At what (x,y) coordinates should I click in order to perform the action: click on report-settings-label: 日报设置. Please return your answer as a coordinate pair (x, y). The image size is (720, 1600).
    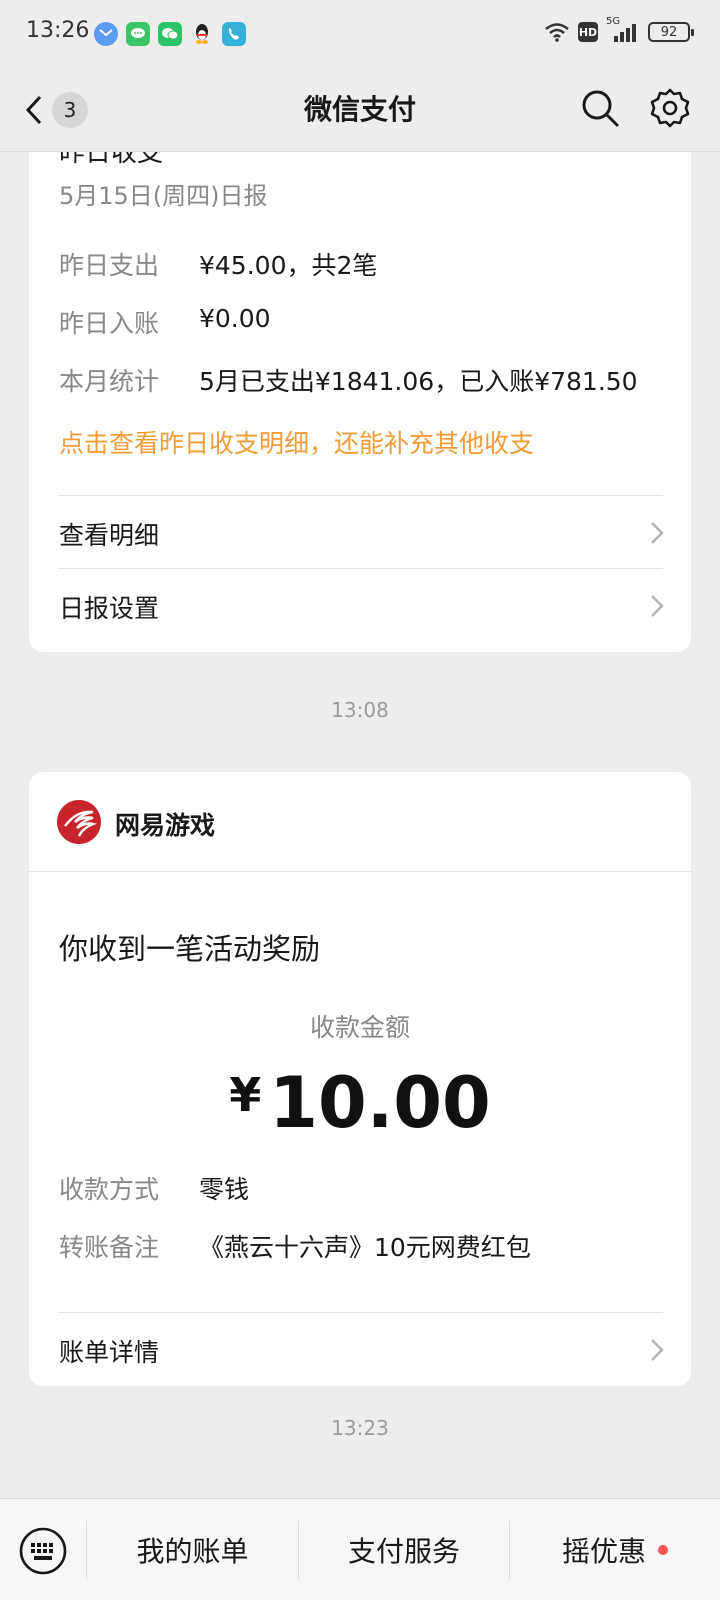
    Looking at the image, I should click on (109, 608).